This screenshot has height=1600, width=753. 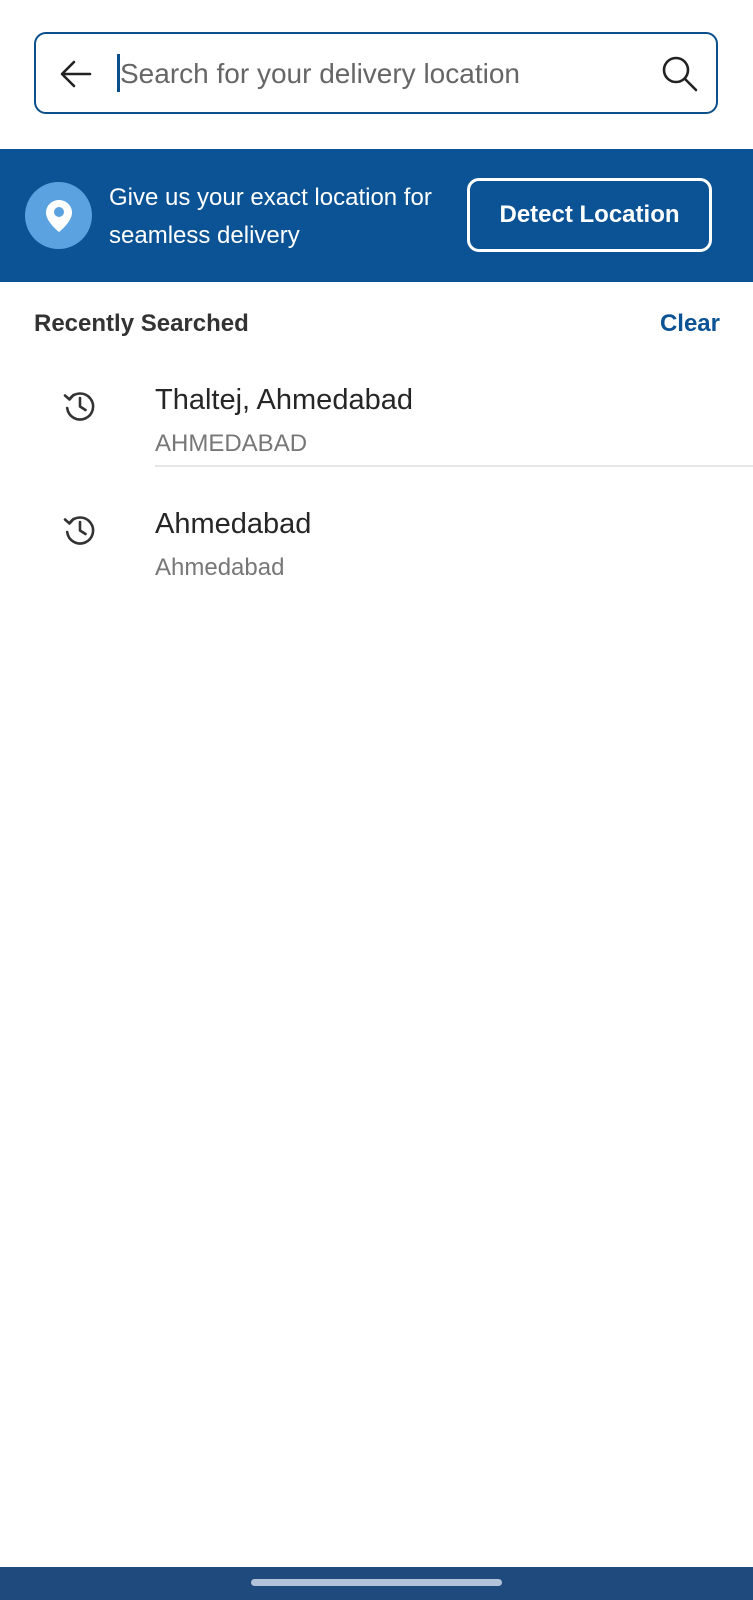 What do you see at coordinates (454, 466) in the screenshot?
I see `list-divider` at bounding box center [454, 466].